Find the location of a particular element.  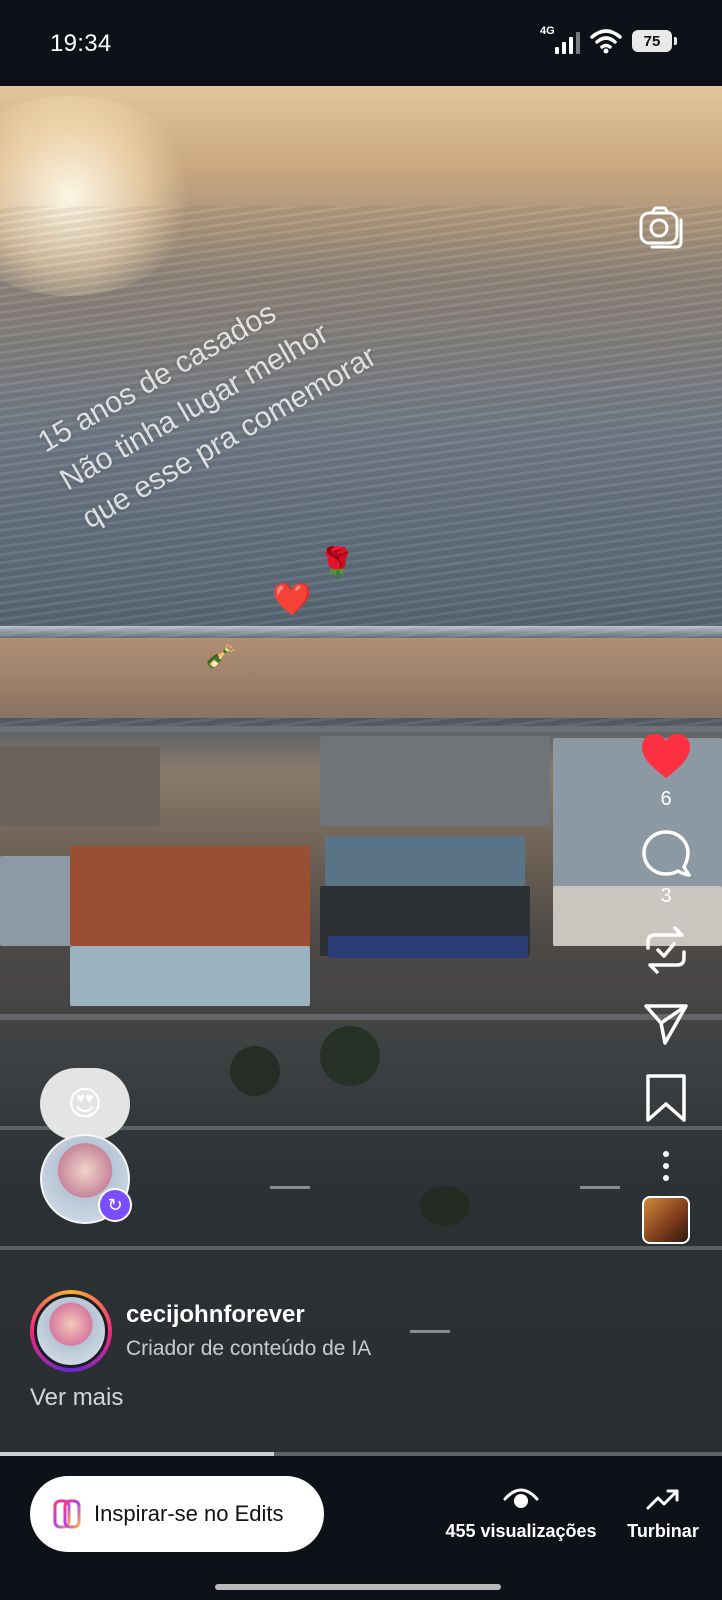

status-time: 19:34 is located at coordinates (81, 43).